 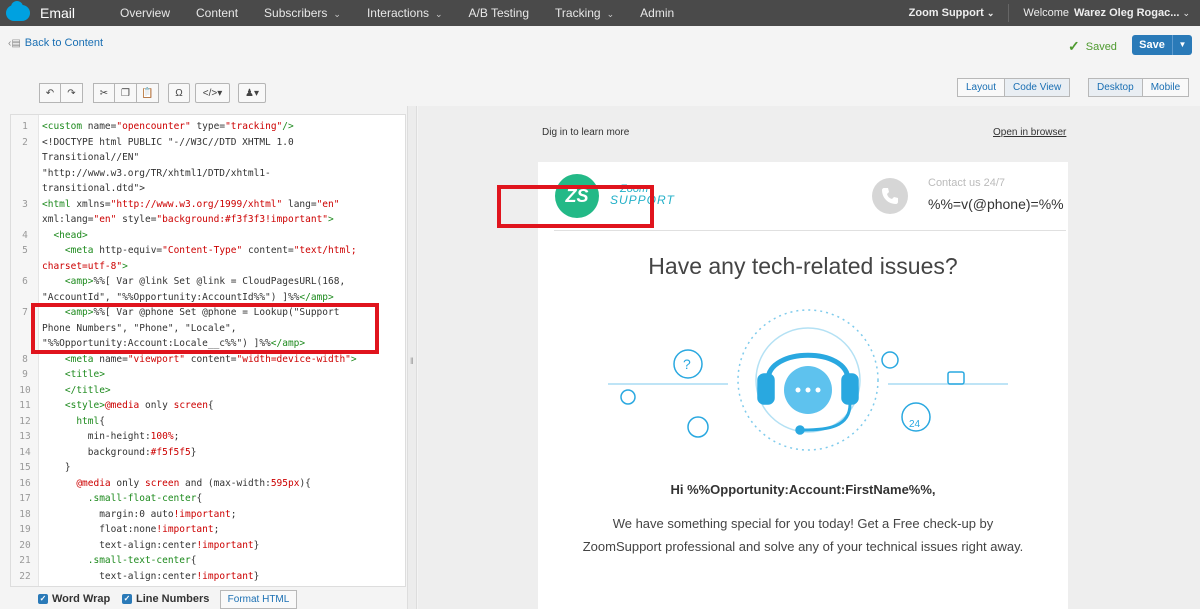 What do you see at coordinates (14, 43) in the screenshot?
I see `back-list-icon: ‹▤` at bounding box center [14, 43].